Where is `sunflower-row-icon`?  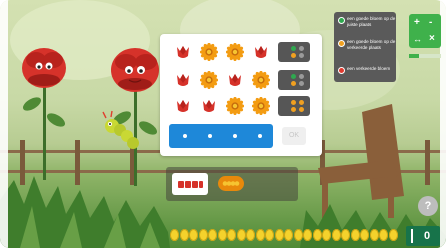
sunflower-row-icon is located at coordinates (231, 183).